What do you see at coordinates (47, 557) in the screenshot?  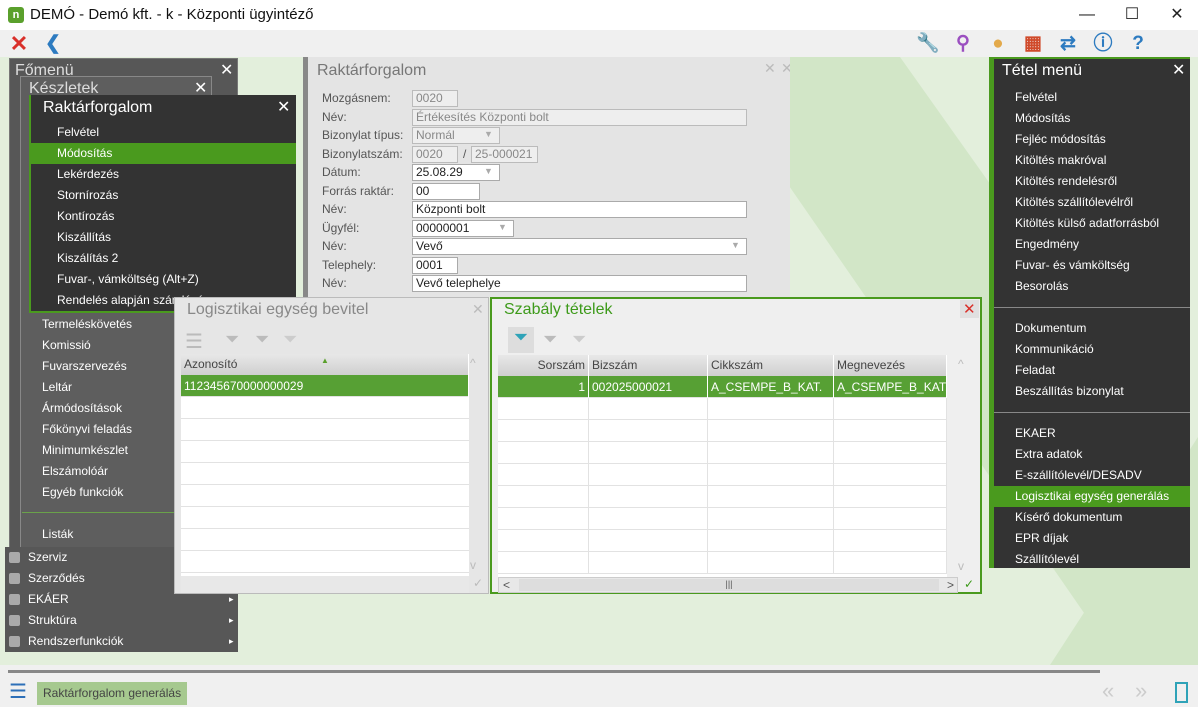 I see `fomenu-bottom-item: Szerviz` at bounding box center [47, 557].